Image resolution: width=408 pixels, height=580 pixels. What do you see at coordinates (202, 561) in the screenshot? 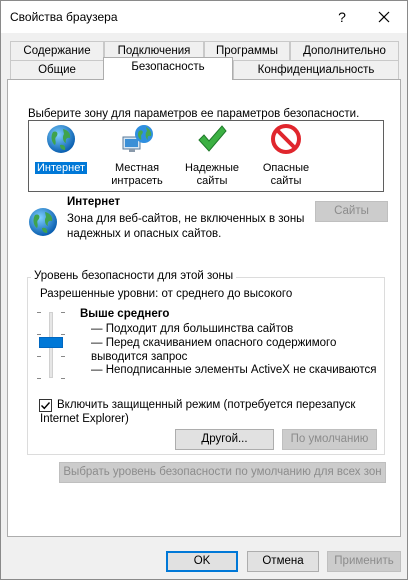
I see `ok-button: OK` at bounding box center [202, 561].